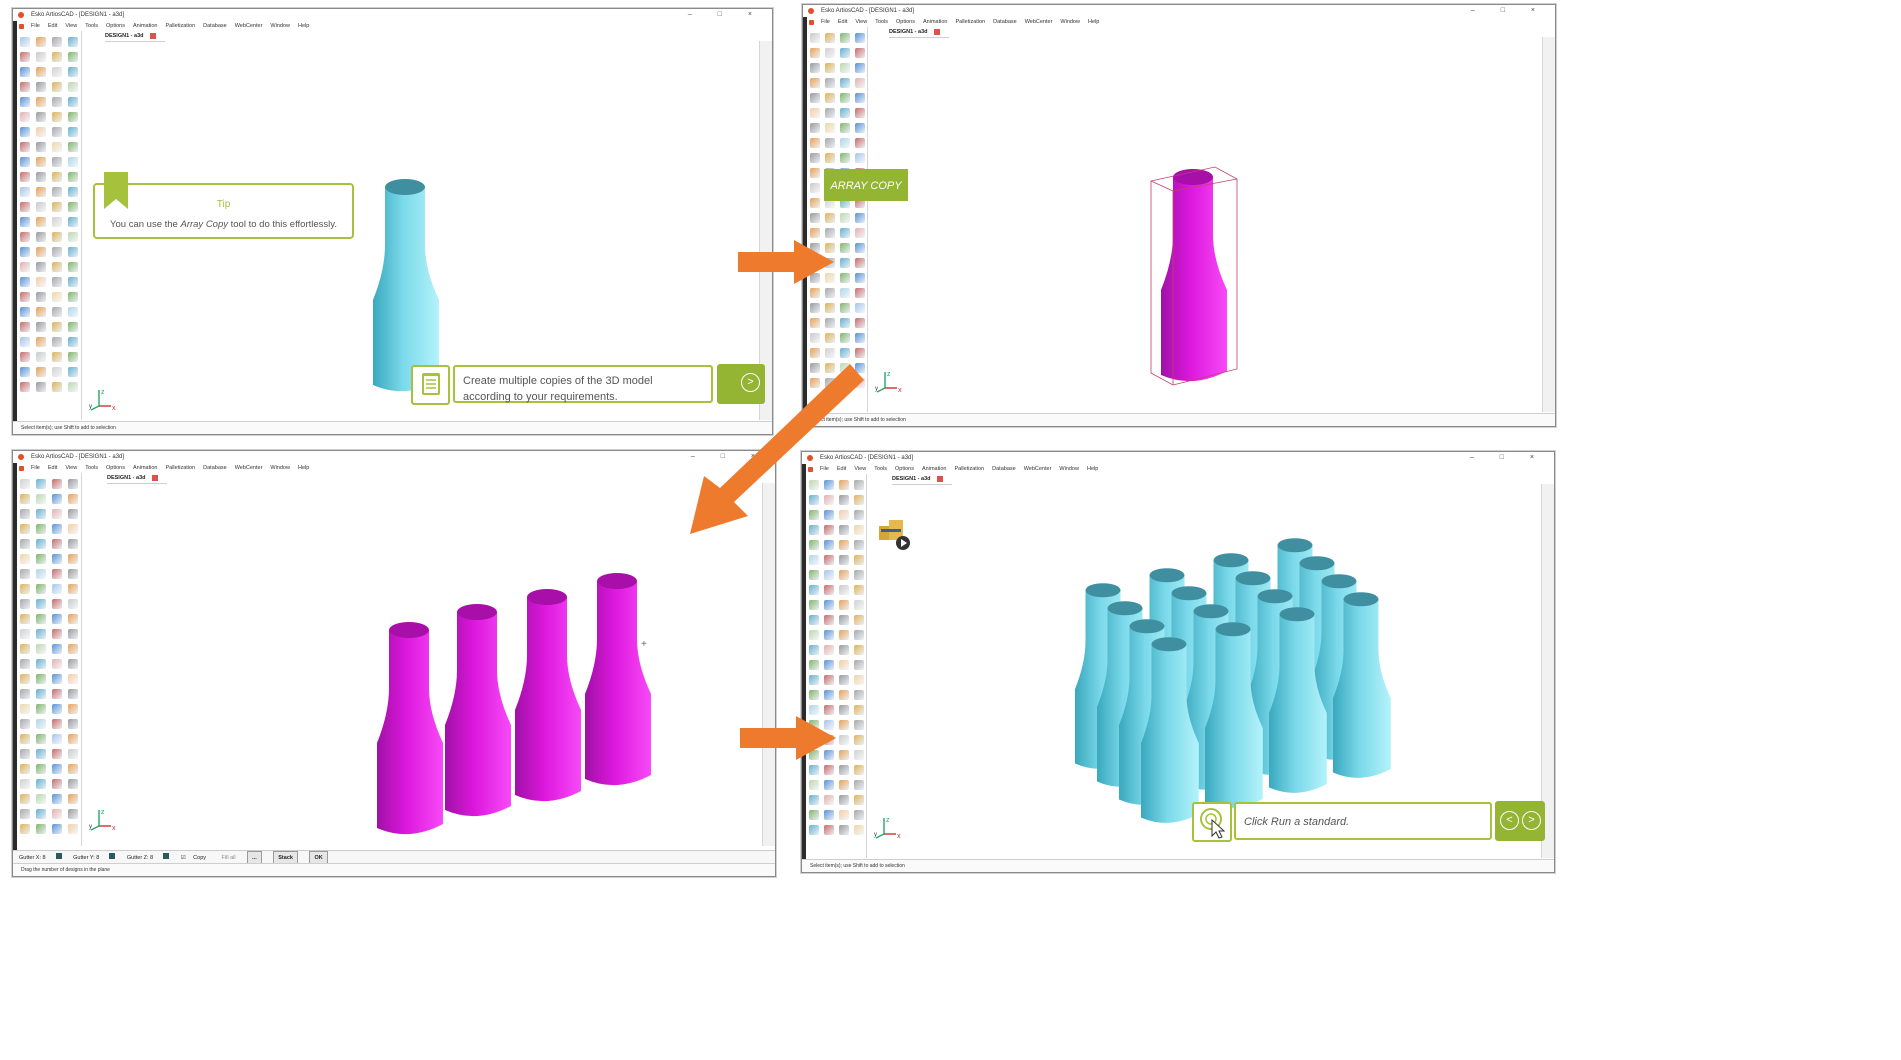 The image size is (1901, 1060). What do you see at coordinates (145, 468) in the screenshot?
I see `menu-animation: Animation` at bounding box center [145, 468].